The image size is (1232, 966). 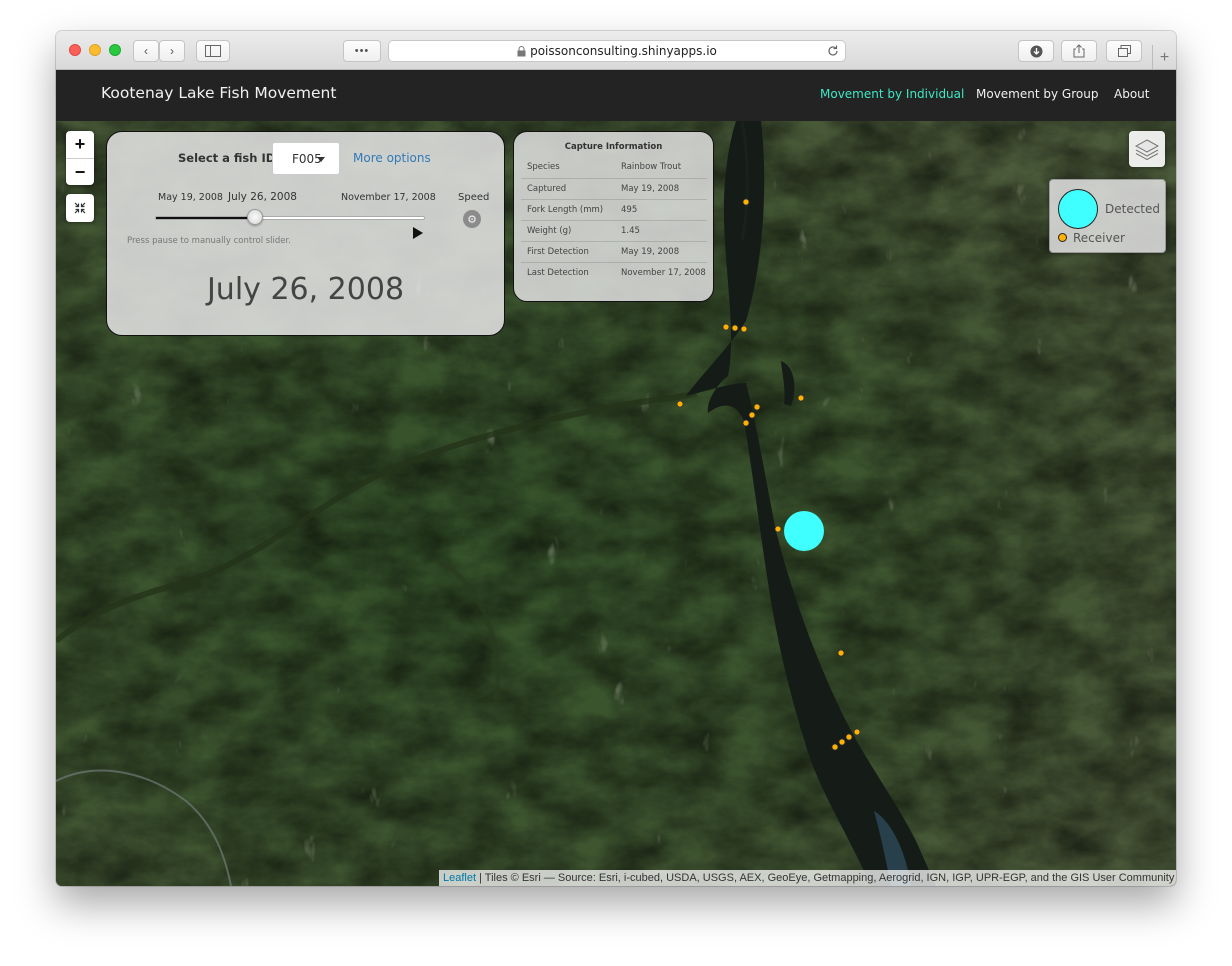 What do you see at coordinates (305, 289) in the screenshot?
I see `current-date-display: July 26, 2008` at bounding box center [305, 289].